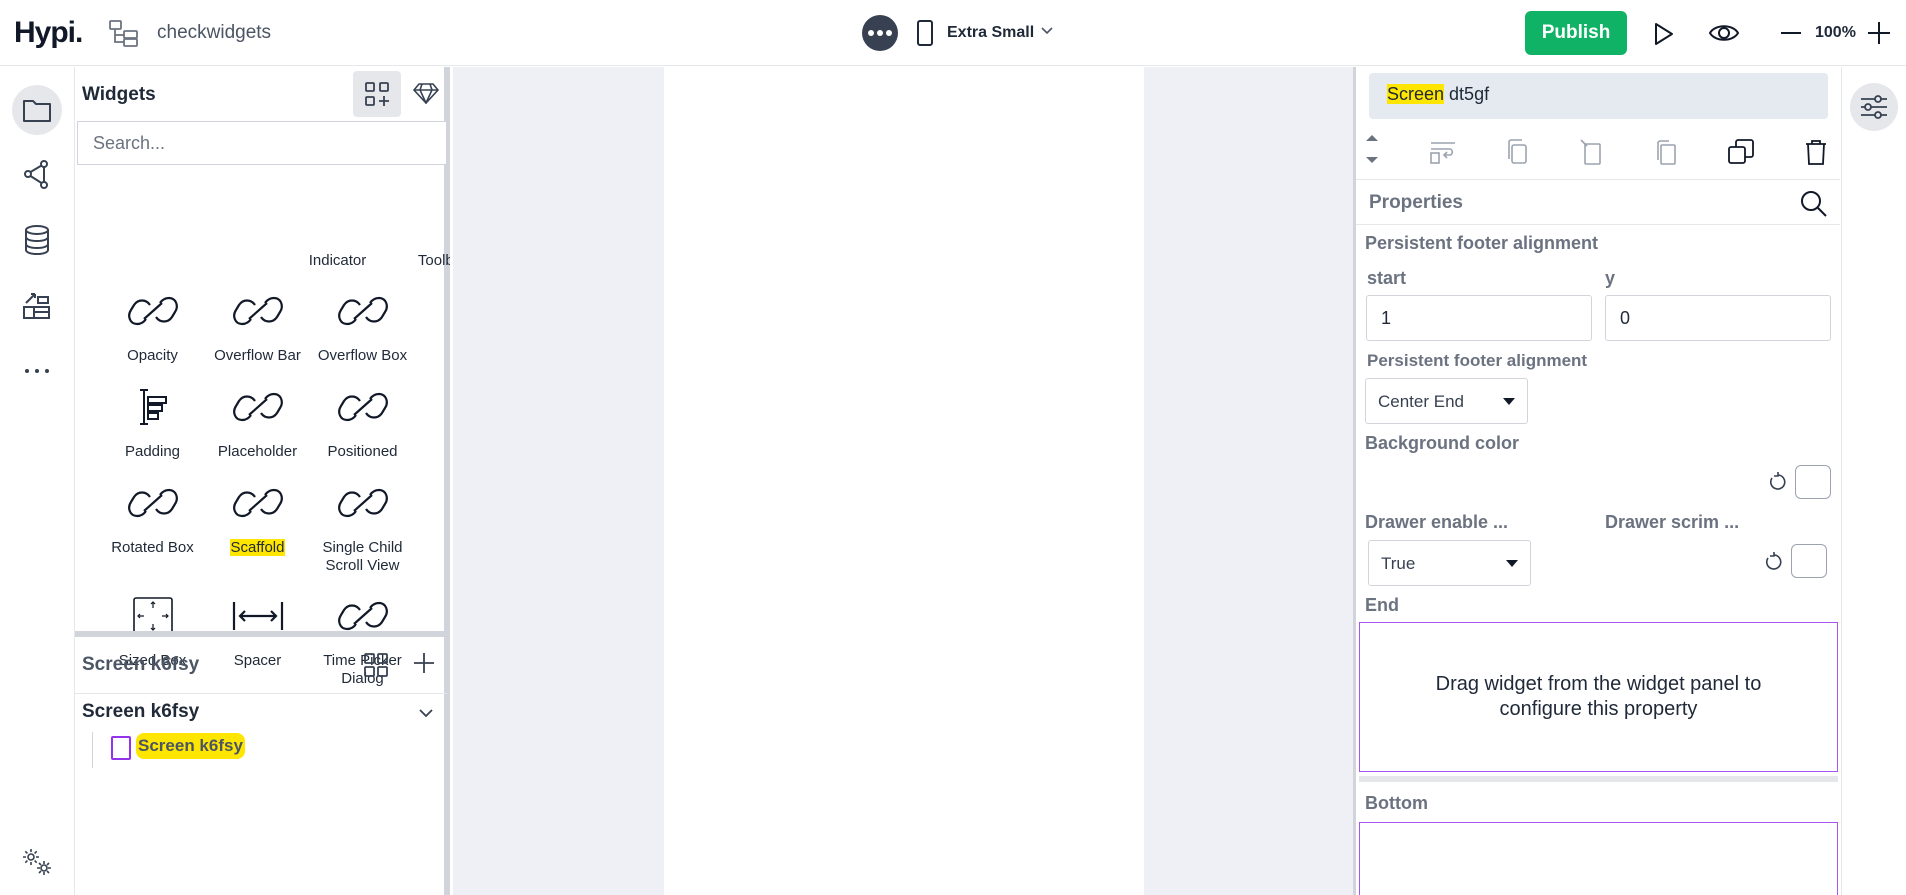 The height and width of the screenshot is (895, 1906). What do you see at coordinates (1663, 34) in the screenshot?
I see `play-icon` at bounding box center [1663, 34].